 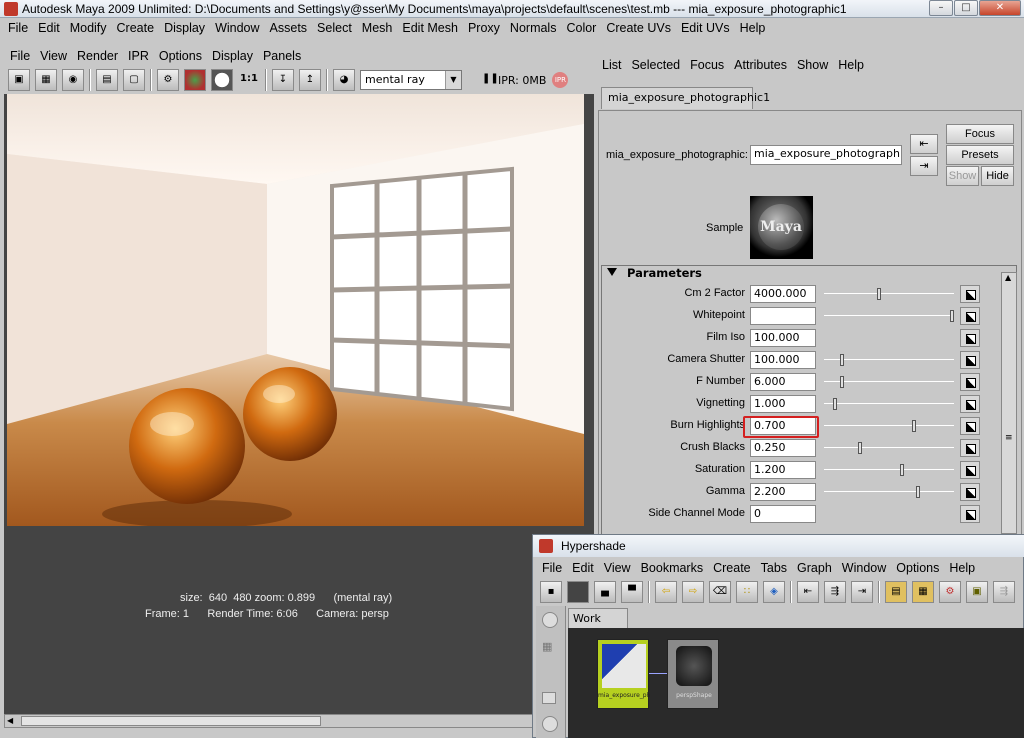 What do you see at coordinates (171, 721) in the screenshot?
I see `scrollbar-thumb` at bounding box center [171, 721].